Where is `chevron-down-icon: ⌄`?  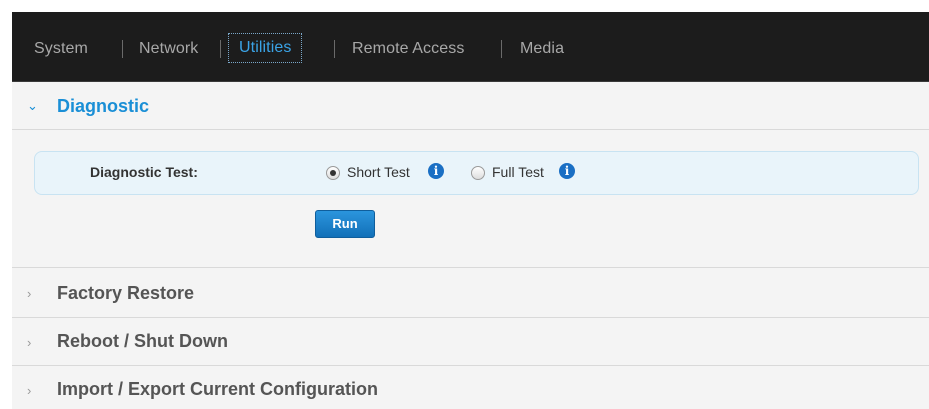
chevron-down-icon: ⌄ is located at coordinates (32, 105).